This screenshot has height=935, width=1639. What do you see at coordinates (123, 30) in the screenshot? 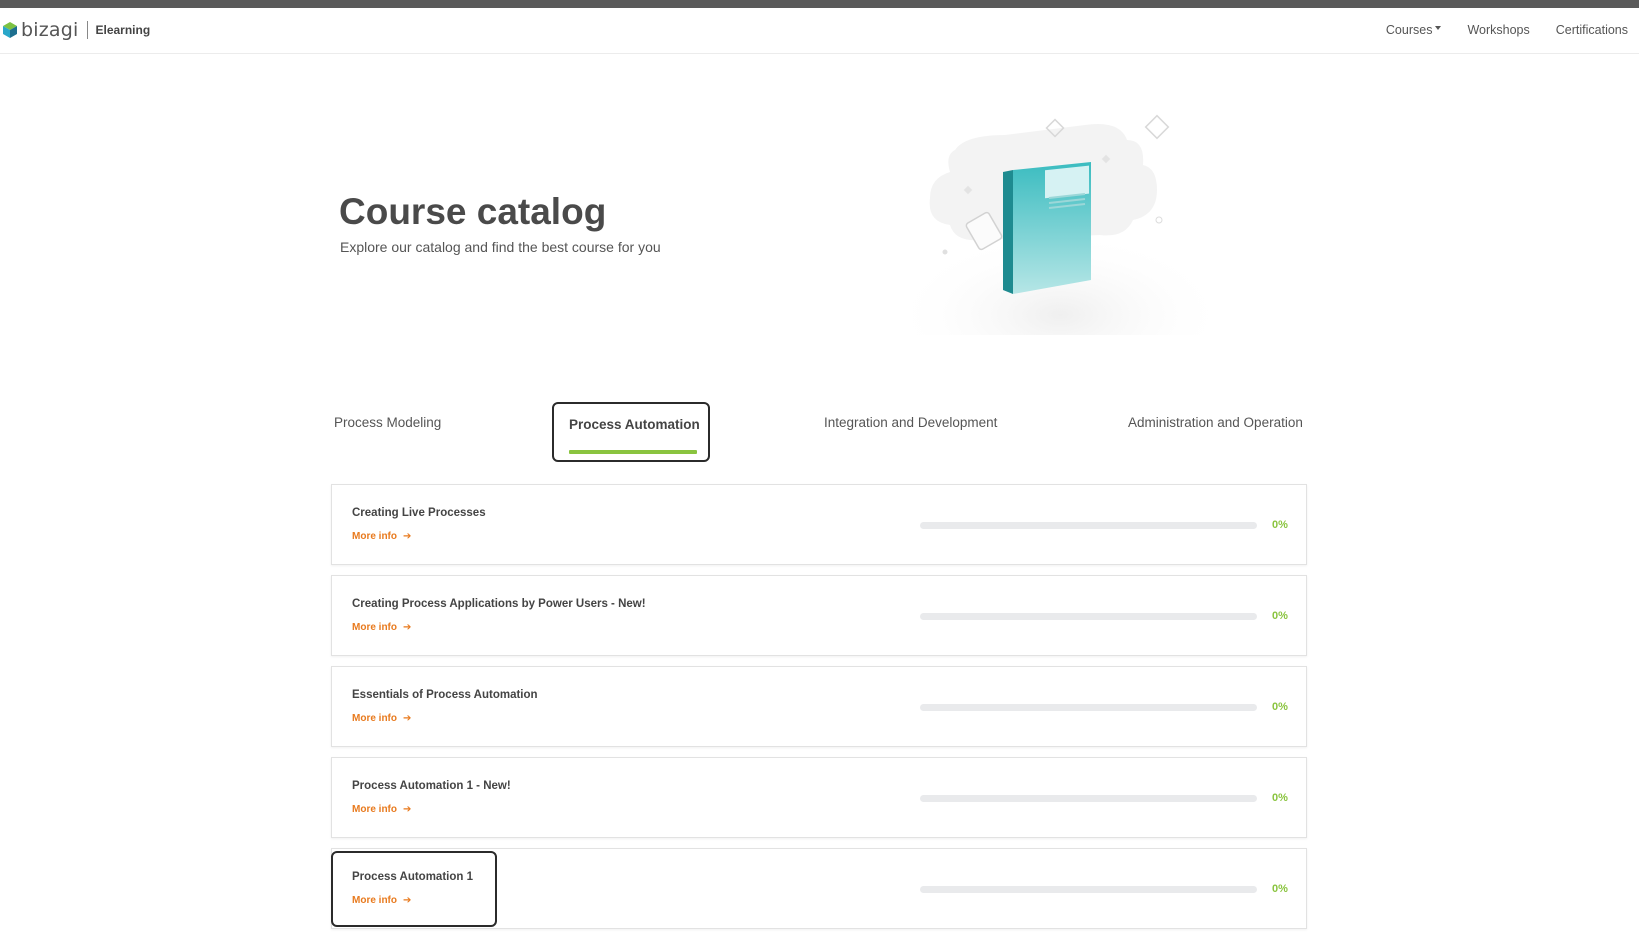
I see `brand-section: Elearning` at bounding box center [123, 30].